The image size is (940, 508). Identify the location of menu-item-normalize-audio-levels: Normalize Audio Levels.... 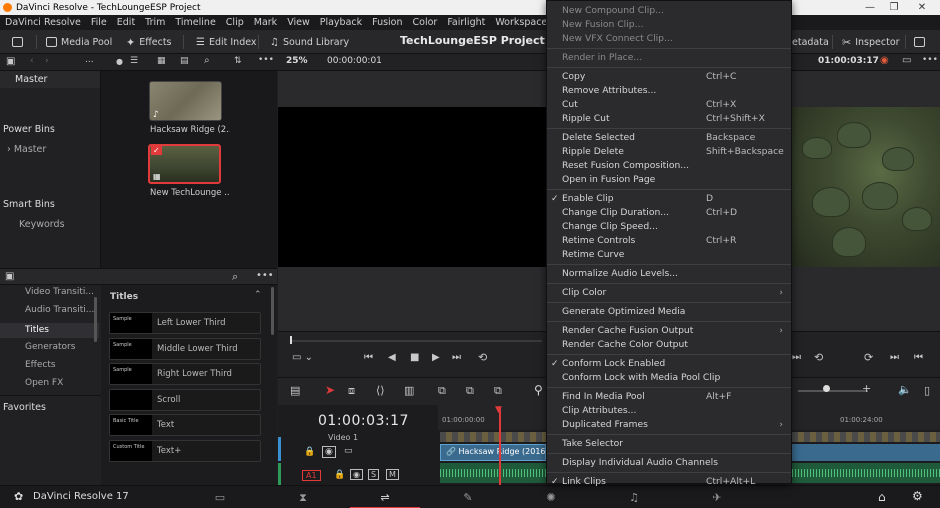
(669, 274).